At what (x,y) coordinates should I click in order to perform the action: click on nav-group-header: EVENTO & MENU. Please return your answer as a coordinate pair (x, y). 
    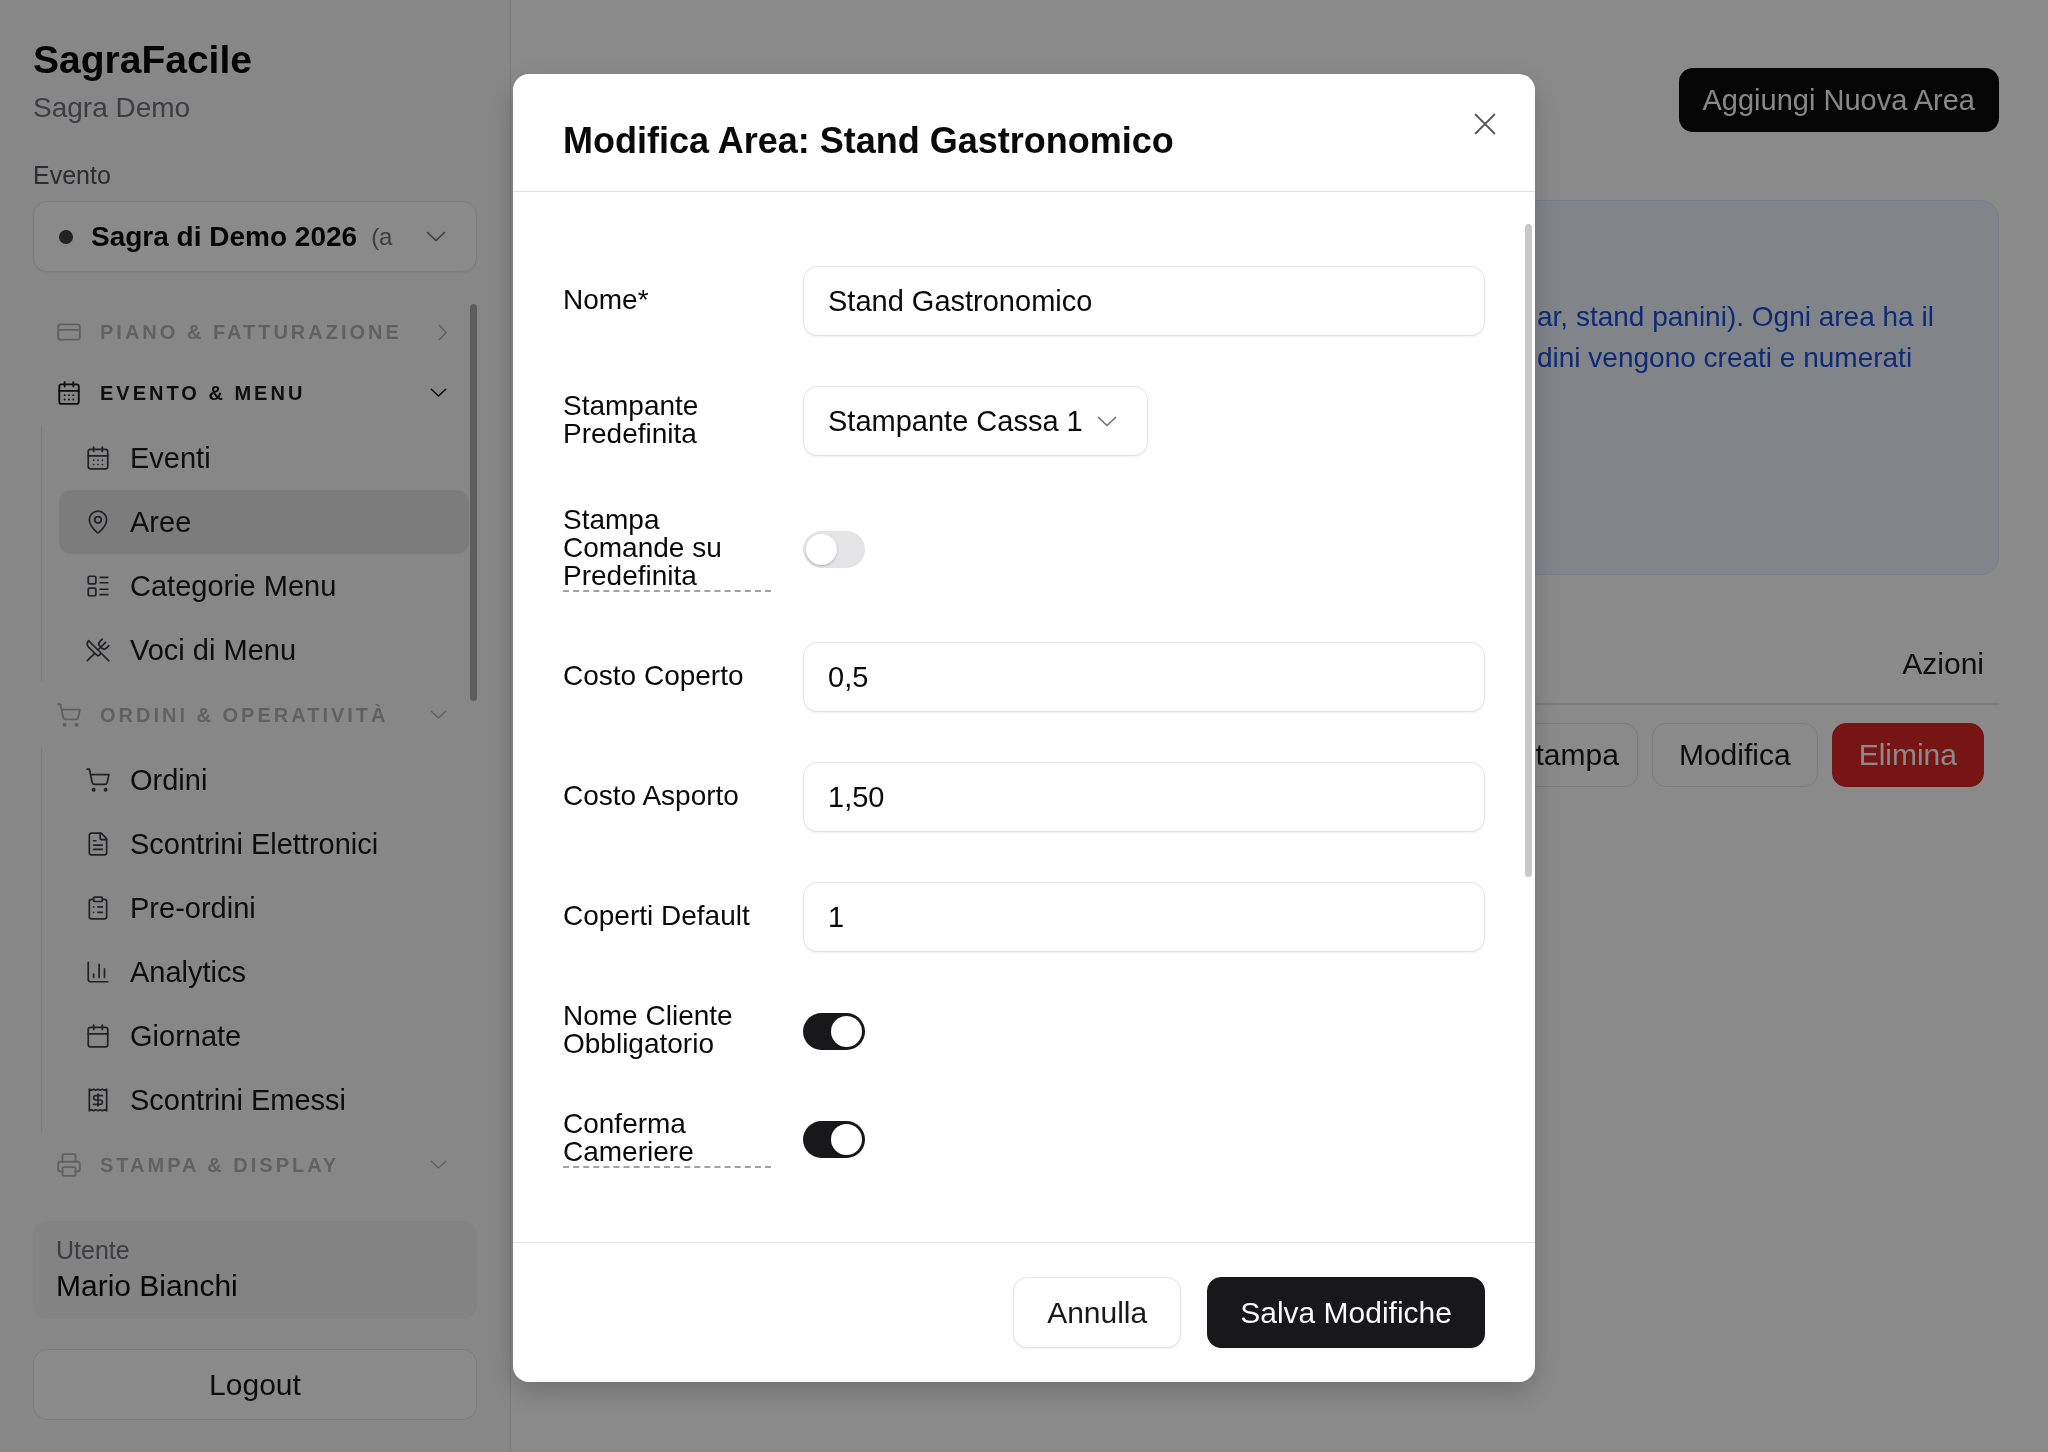
    Looking at the image, I should click on (251, 393).